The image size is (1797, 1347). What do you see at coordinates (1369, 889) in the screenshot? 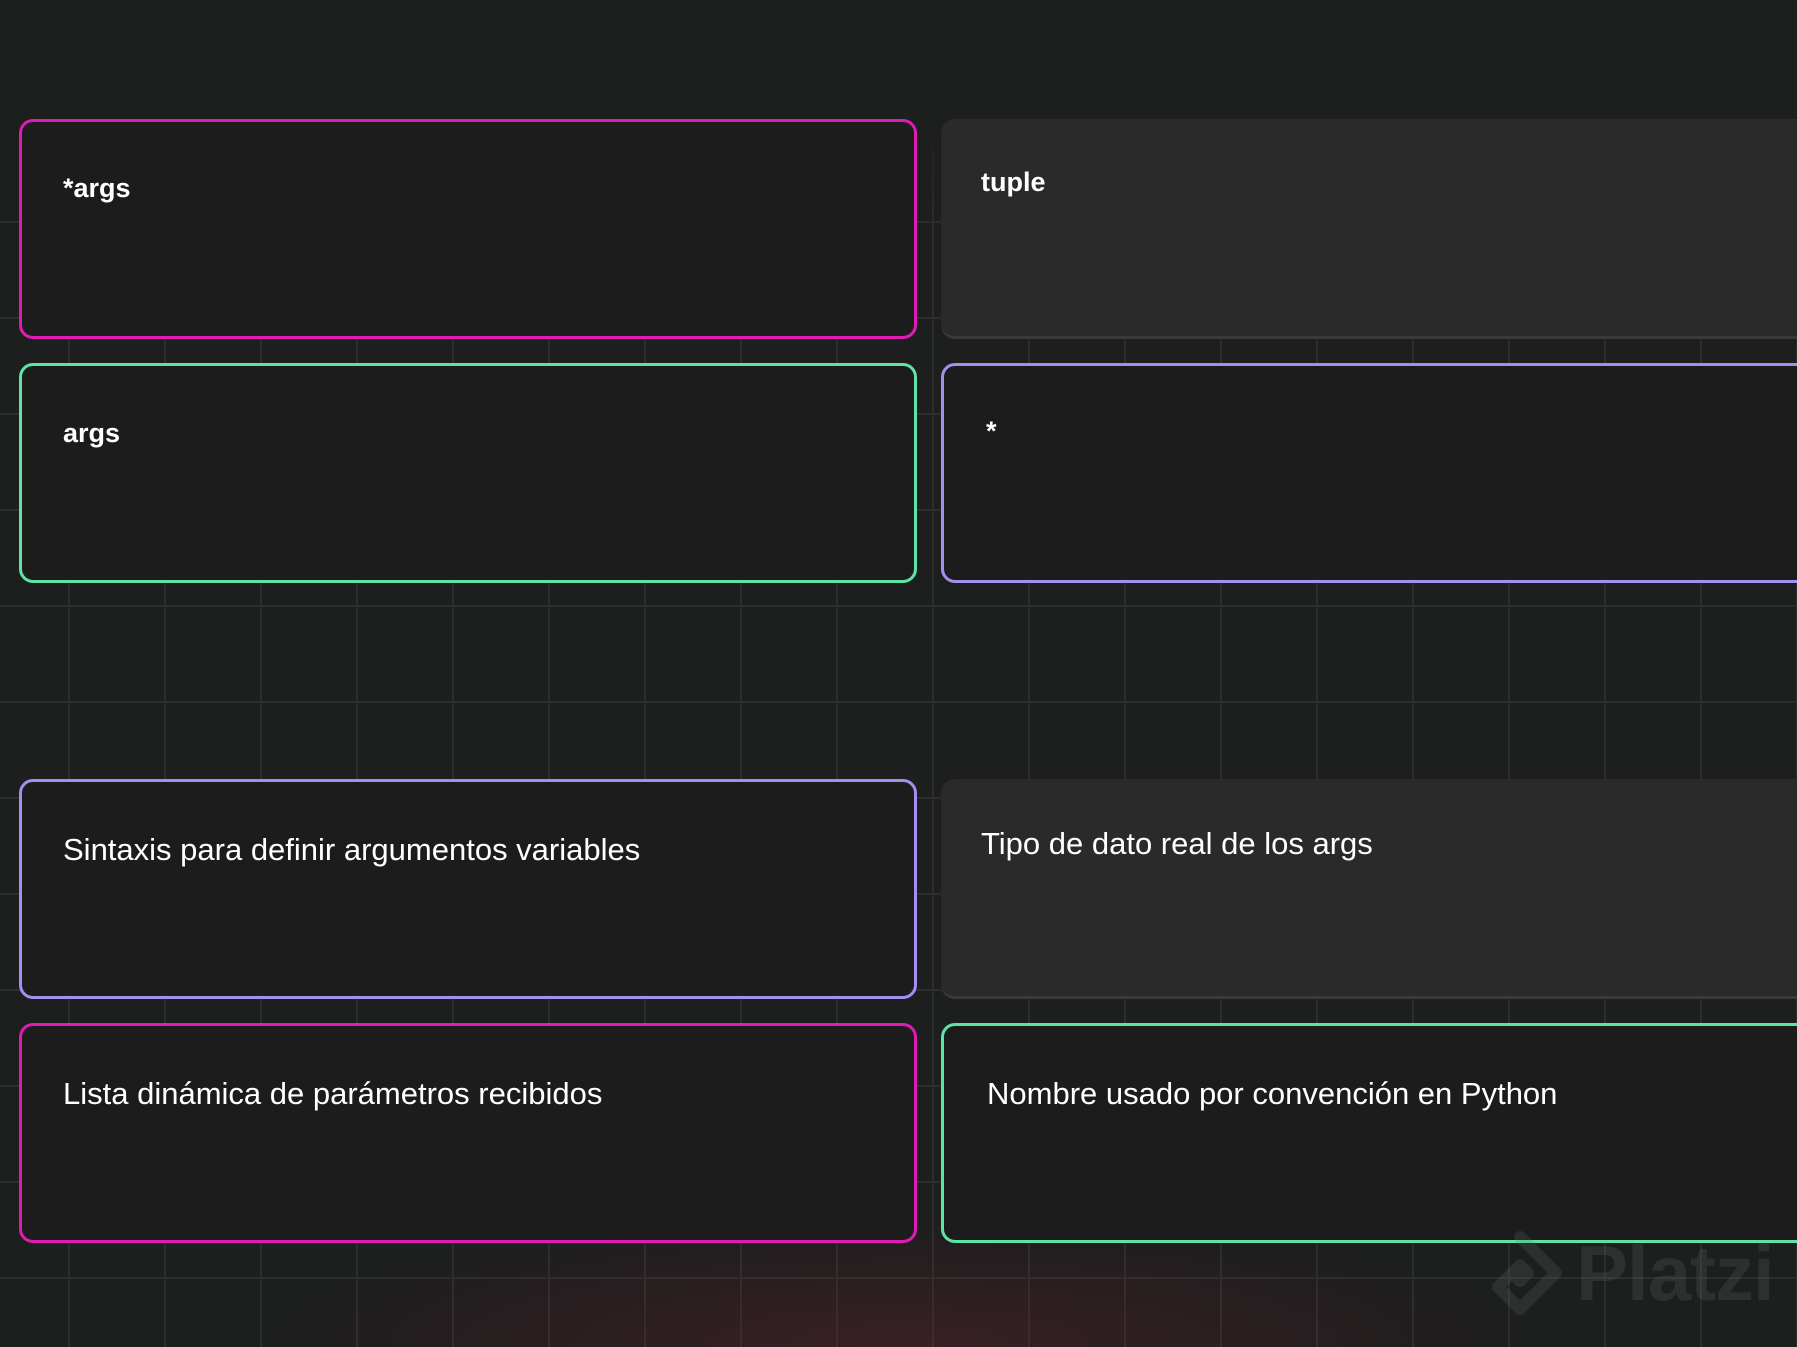
I see `definition-card-data-type: Tipo de dato real de los args` at bounding box center [1369, 889].